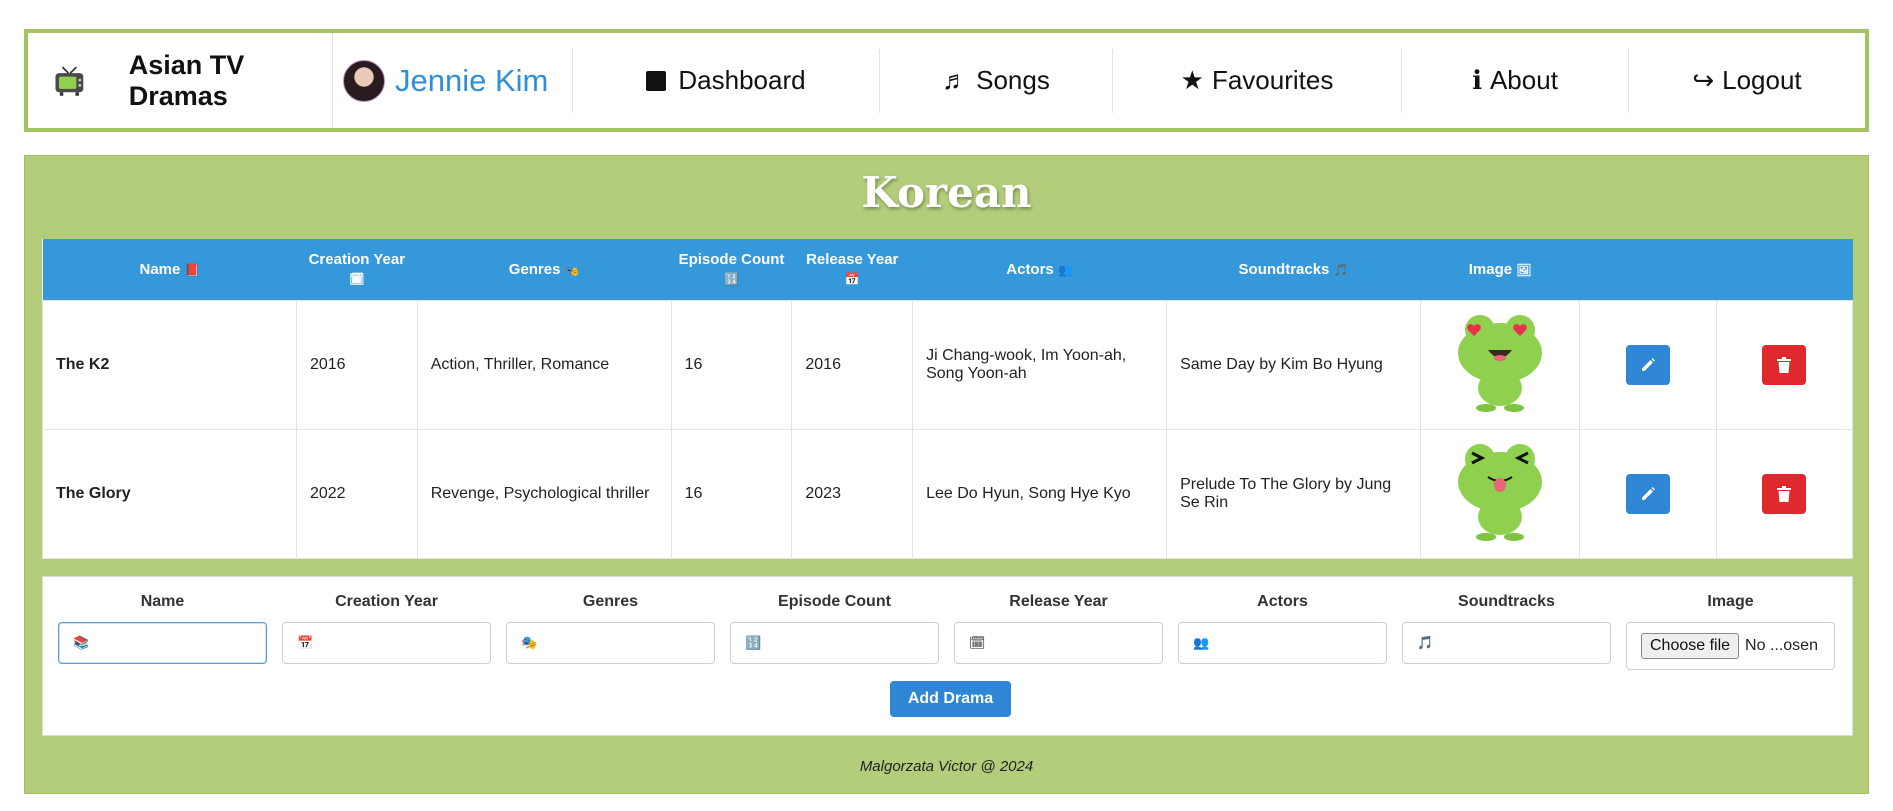 Image resolution: width=1893 pixels, height=811 pixels. What do you see at coordinates (1506, 643) in the screenshot?
I see `soundtracks-input: 🎵` at bounding box center [1506, 643].